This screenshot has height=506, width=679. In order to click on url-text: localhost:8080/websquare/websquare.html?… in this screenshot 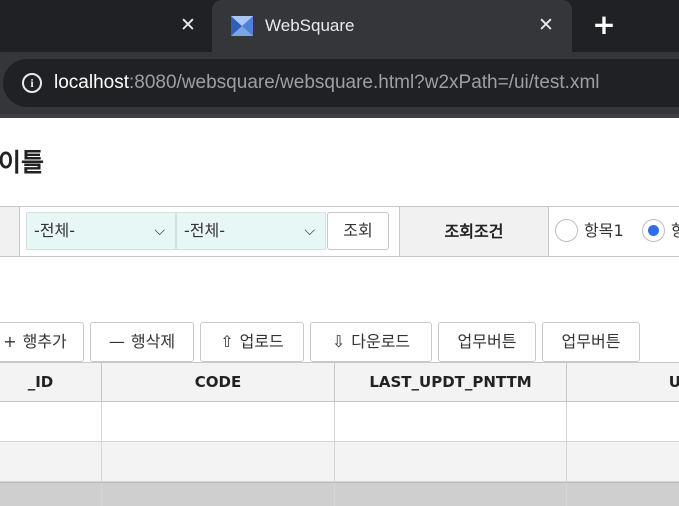, I will do `click(327, 83)`.